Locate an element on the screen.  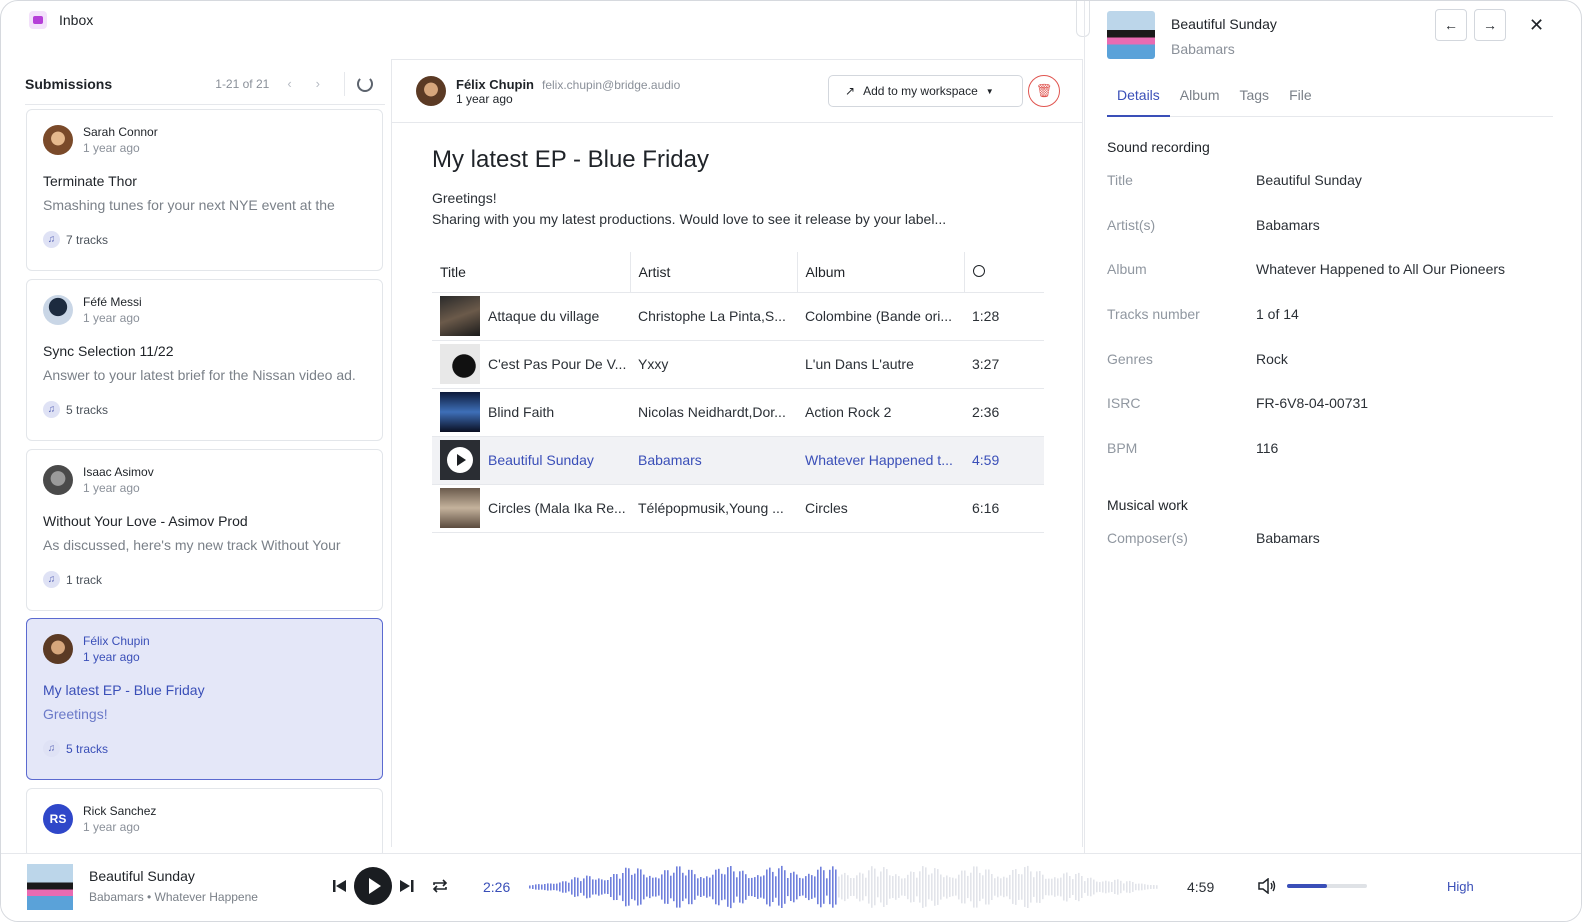
column-header-album: Album is located at coordinates (880, 272).